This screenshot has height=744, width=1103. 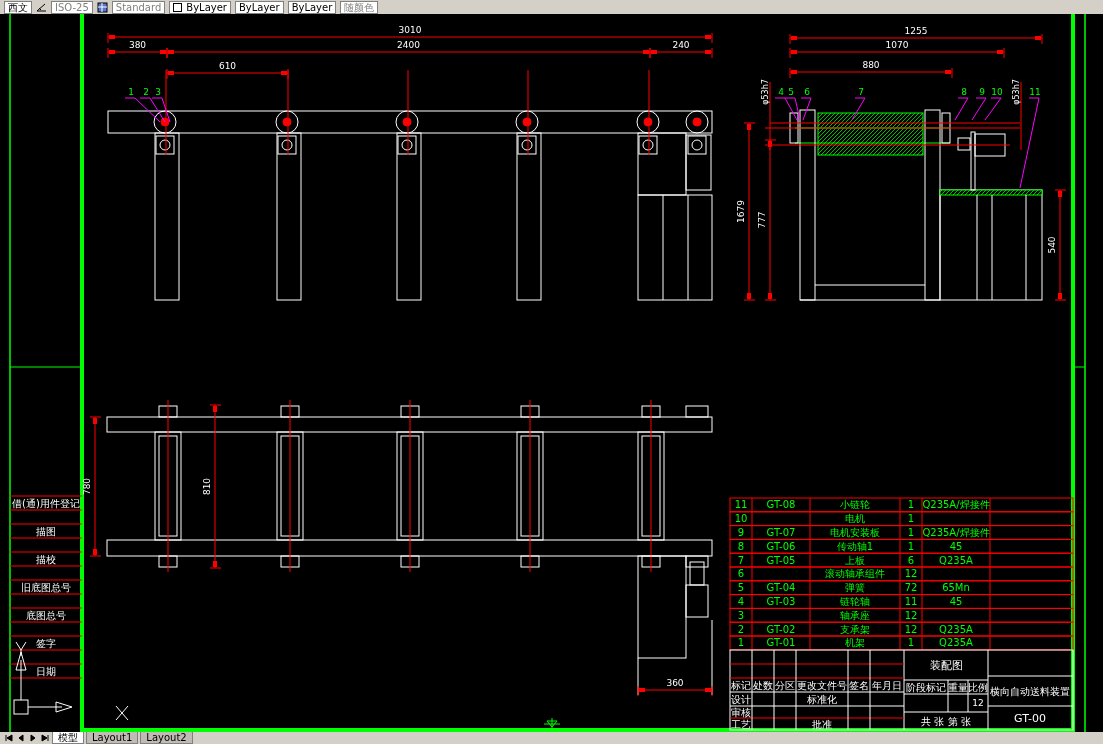 What do you see at coordinates (112, 738) in the screenshot?
I see `layout-tab: Layout1` at bounding box center [112, 738].